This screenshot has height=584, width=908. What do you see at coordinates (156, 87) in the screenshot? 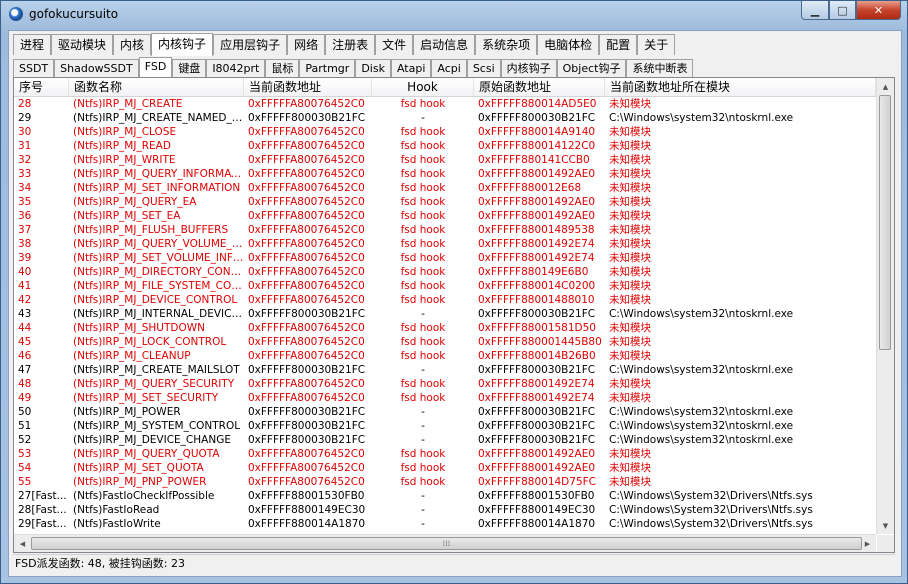
I see `column-header-function-name: 函数名称` at bounding box center [156, 87].